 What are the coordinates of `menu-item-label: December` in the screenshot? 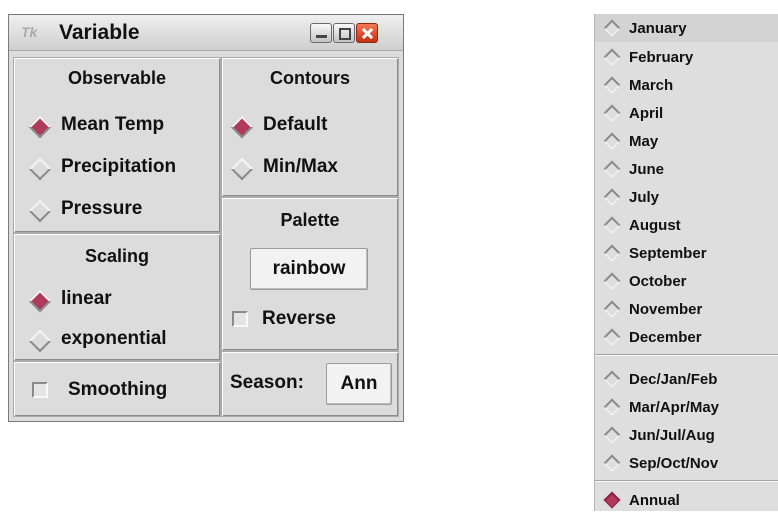 It's located at (665, 337).